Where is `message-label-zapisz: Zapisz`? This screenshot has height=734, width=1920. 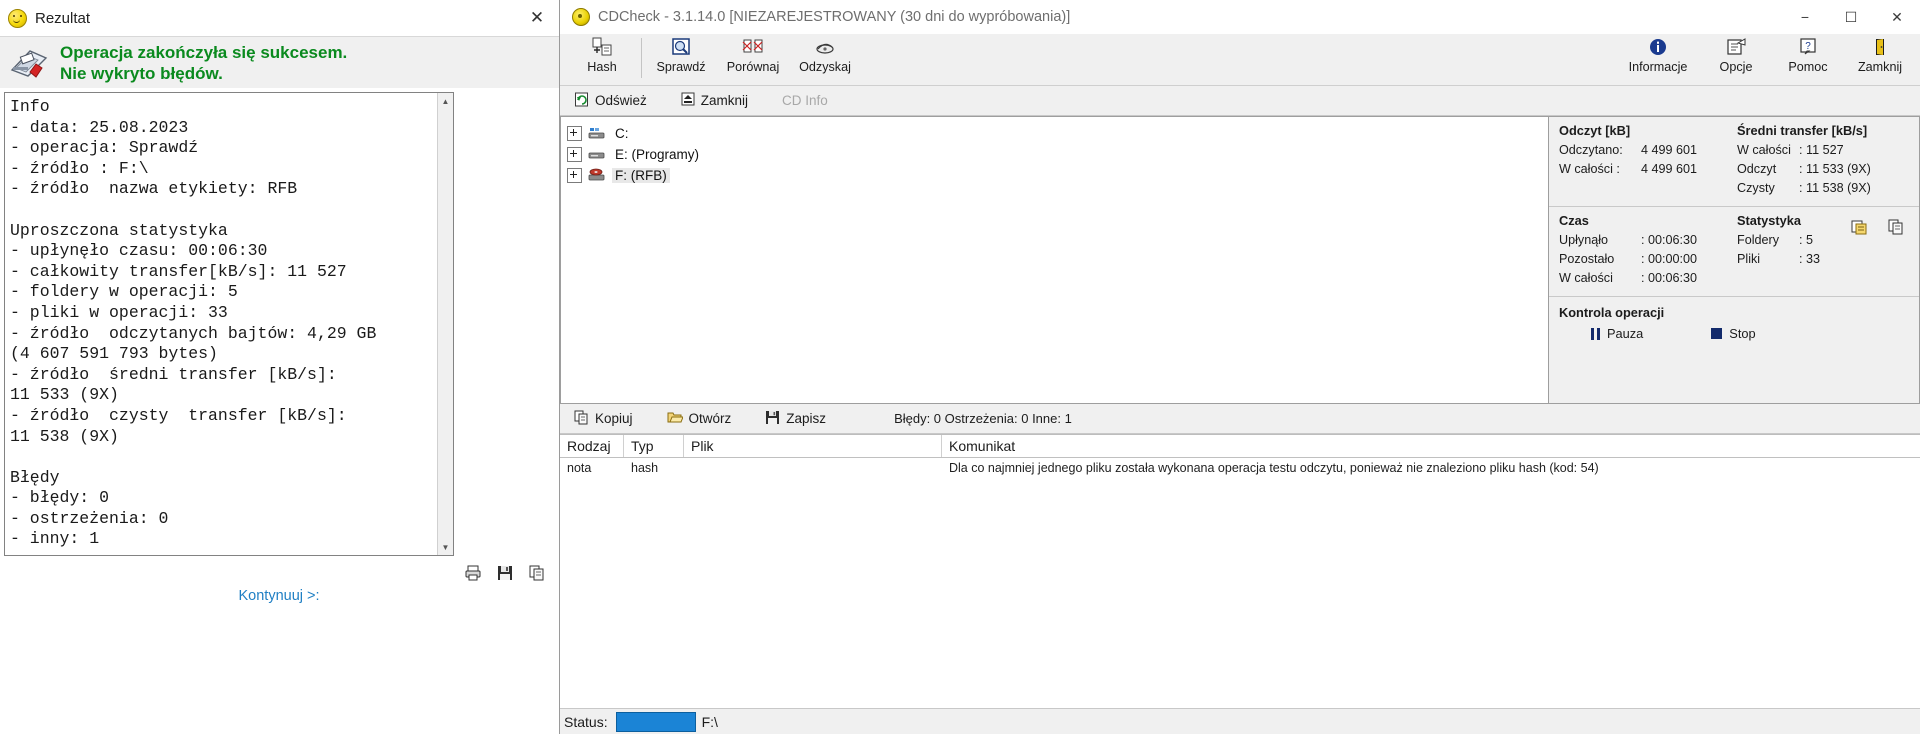 message-label-zapisz: Zapisz is located at coordinates (806, 418).